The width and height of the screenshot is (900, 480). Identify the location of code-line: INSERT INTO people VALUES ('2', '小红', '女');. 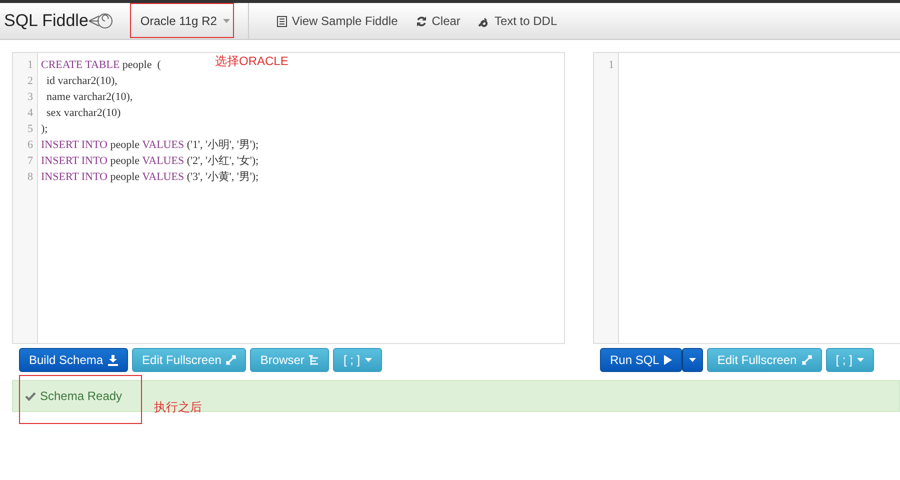
(150, 161).